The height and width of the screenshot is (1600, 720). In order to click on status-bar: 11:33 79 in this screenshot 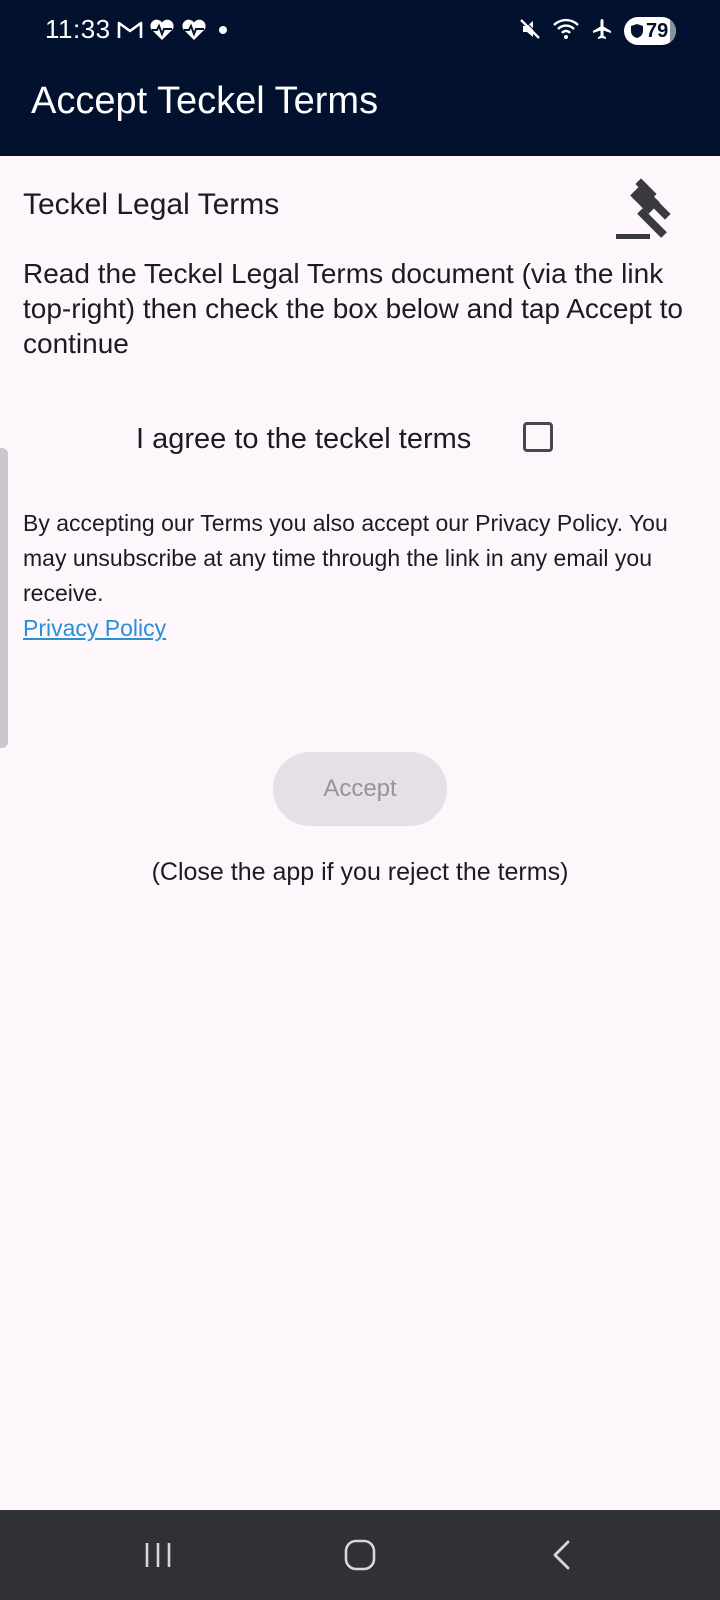, I will do `click(360, 31)`.